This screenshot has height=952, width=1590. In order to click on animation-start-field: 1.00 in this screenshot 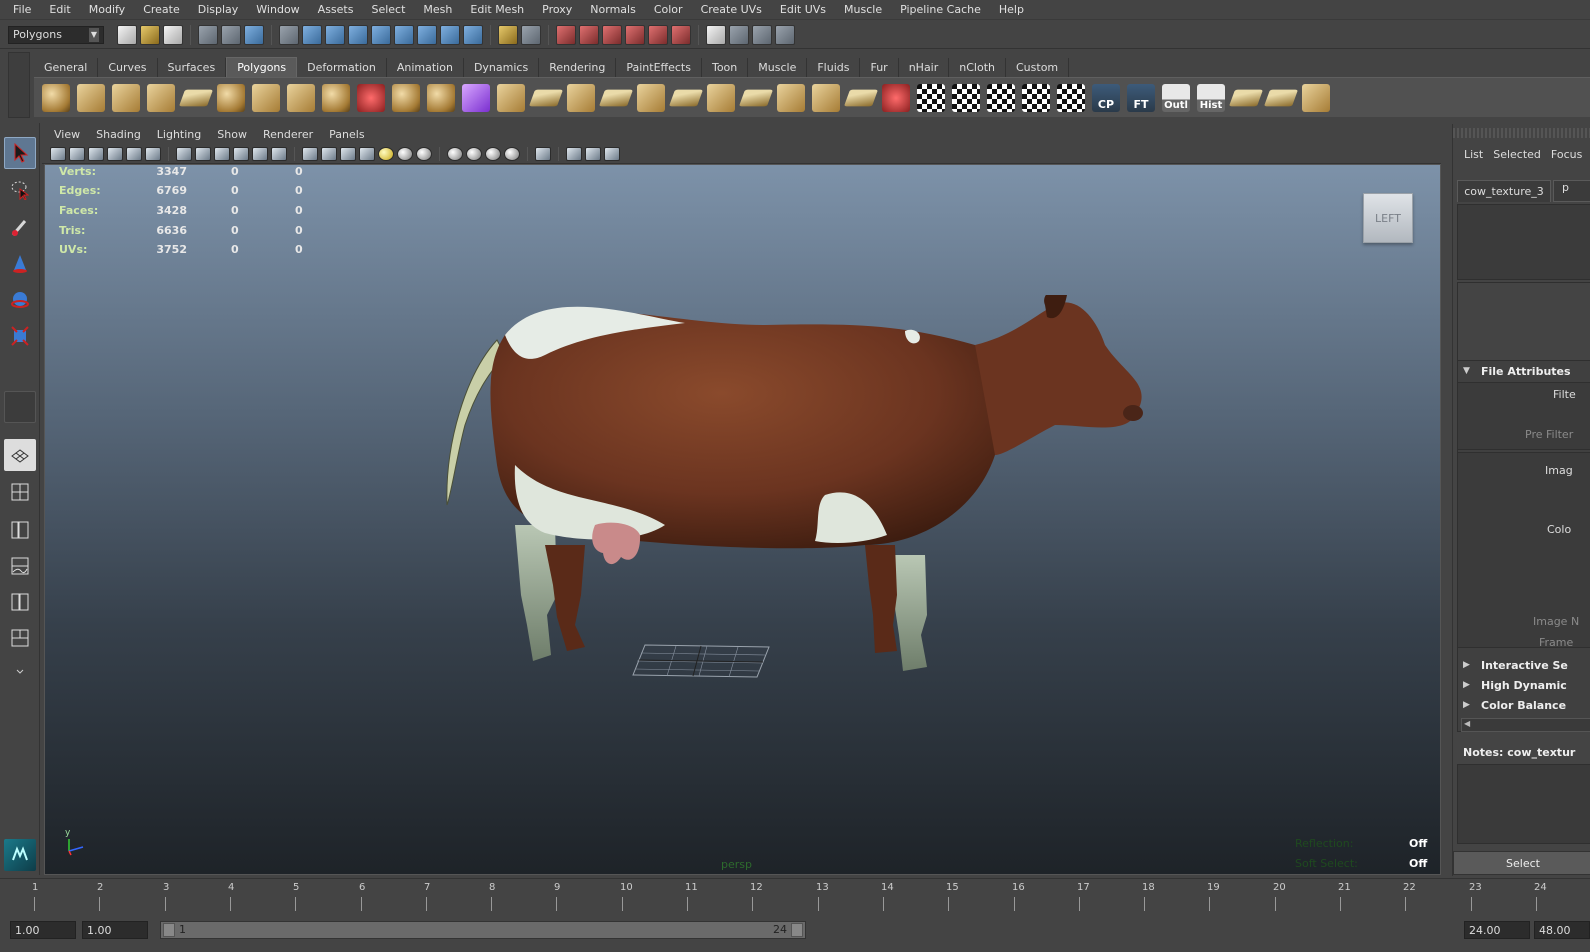, I will do `click(43, 930)`.